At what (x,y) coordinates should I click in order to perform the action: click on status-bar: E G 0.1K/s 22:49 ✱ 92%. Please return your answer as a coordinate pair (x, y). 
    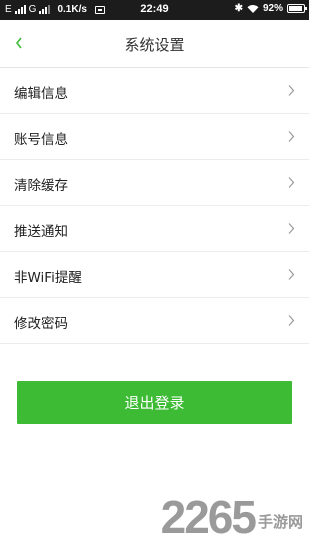
    Looking at the image, I should click on (154, 10).